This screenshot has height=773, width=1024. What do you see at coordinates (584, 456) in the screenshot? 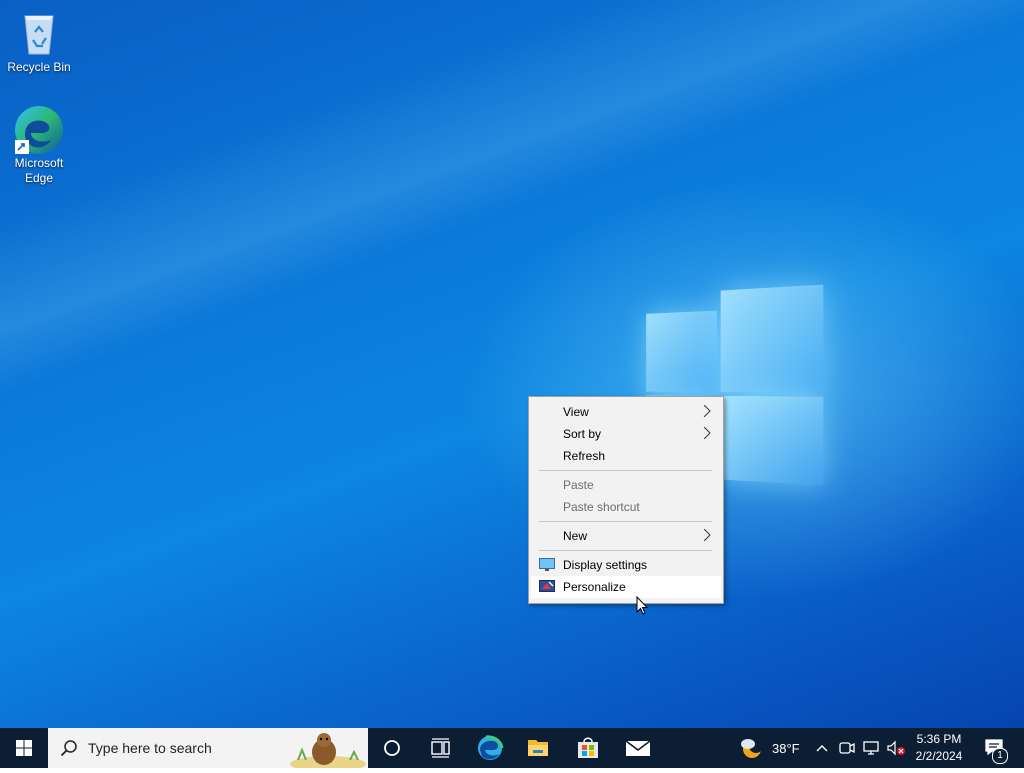
I see `menu-item-label: Refresh` at bounding box center [584, 456].